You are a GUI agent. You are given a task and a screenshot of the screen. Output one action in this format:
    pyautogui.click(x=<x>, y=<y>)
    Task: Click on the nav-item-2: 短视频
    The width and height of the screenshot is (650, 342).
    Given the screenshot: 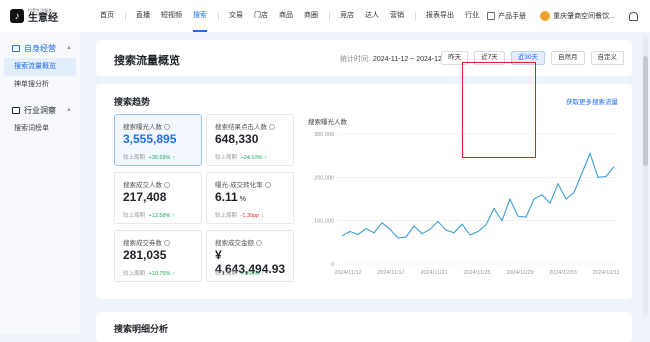 What is the action you would take?
    pyautogui.click(x=171, y=16)
    